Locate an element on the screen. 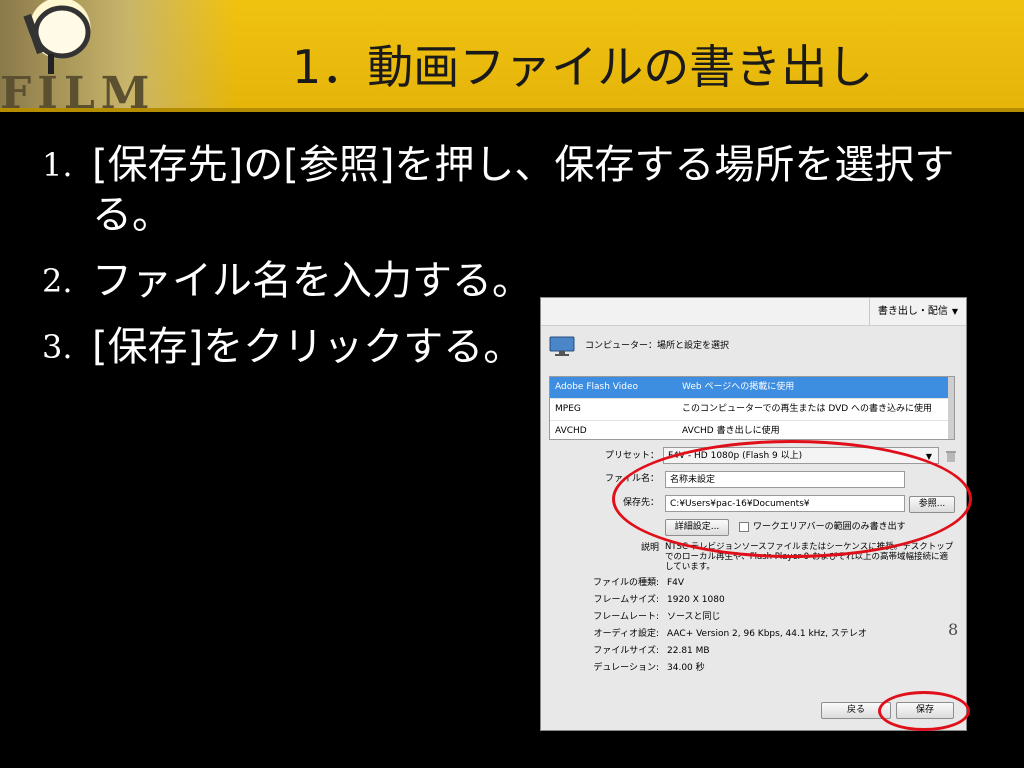  info-value: AAC+ Version 2, 96 Kbps, 44.1 kHz, ステレオ is located at coordinates (767, 634).